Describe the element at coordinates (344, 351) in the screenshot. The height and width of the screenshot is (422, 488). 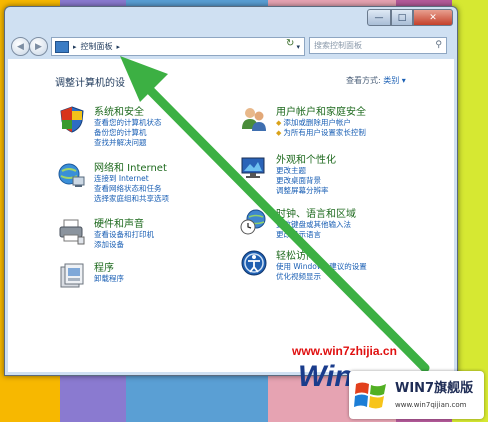
I see `watermark-url: www.win7zhijia.cn` at that location.